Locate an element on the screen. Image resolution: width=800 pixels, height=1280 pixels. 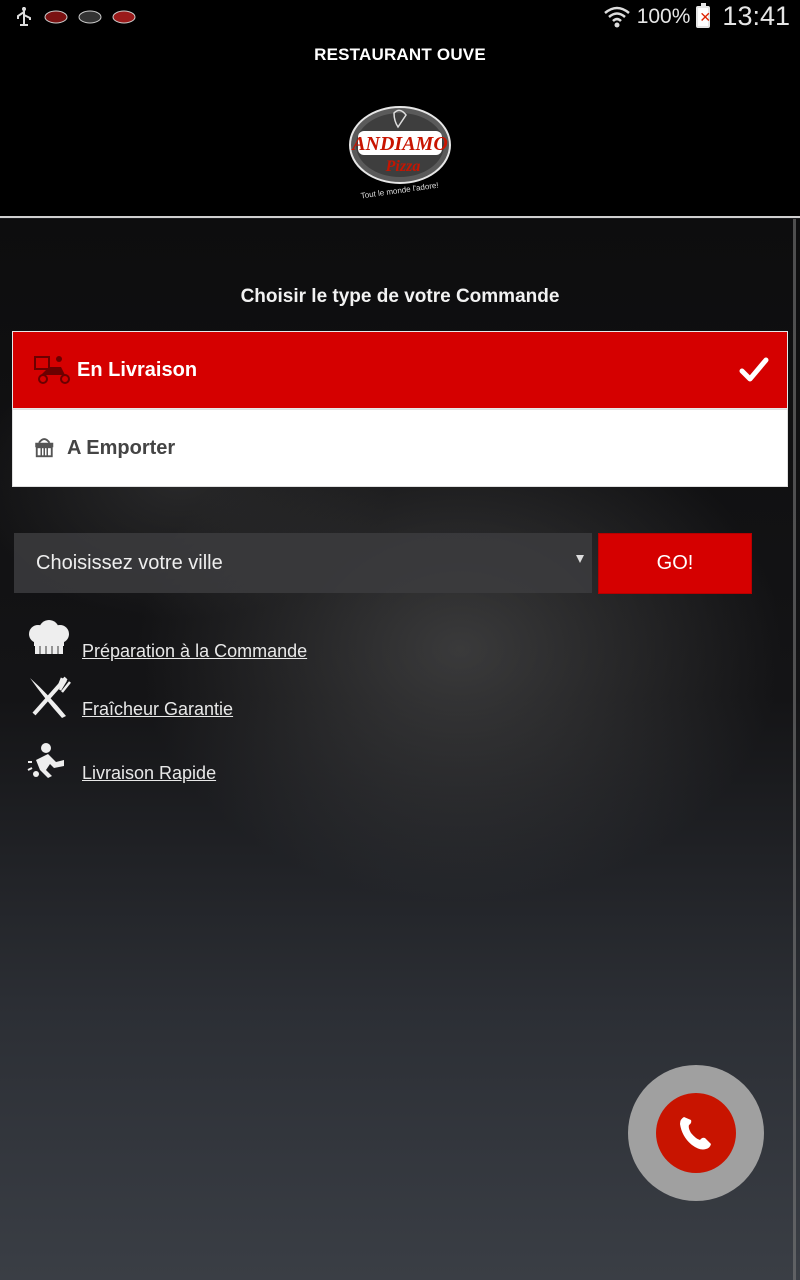
call-button-container is located at coordinates (696, 1133).